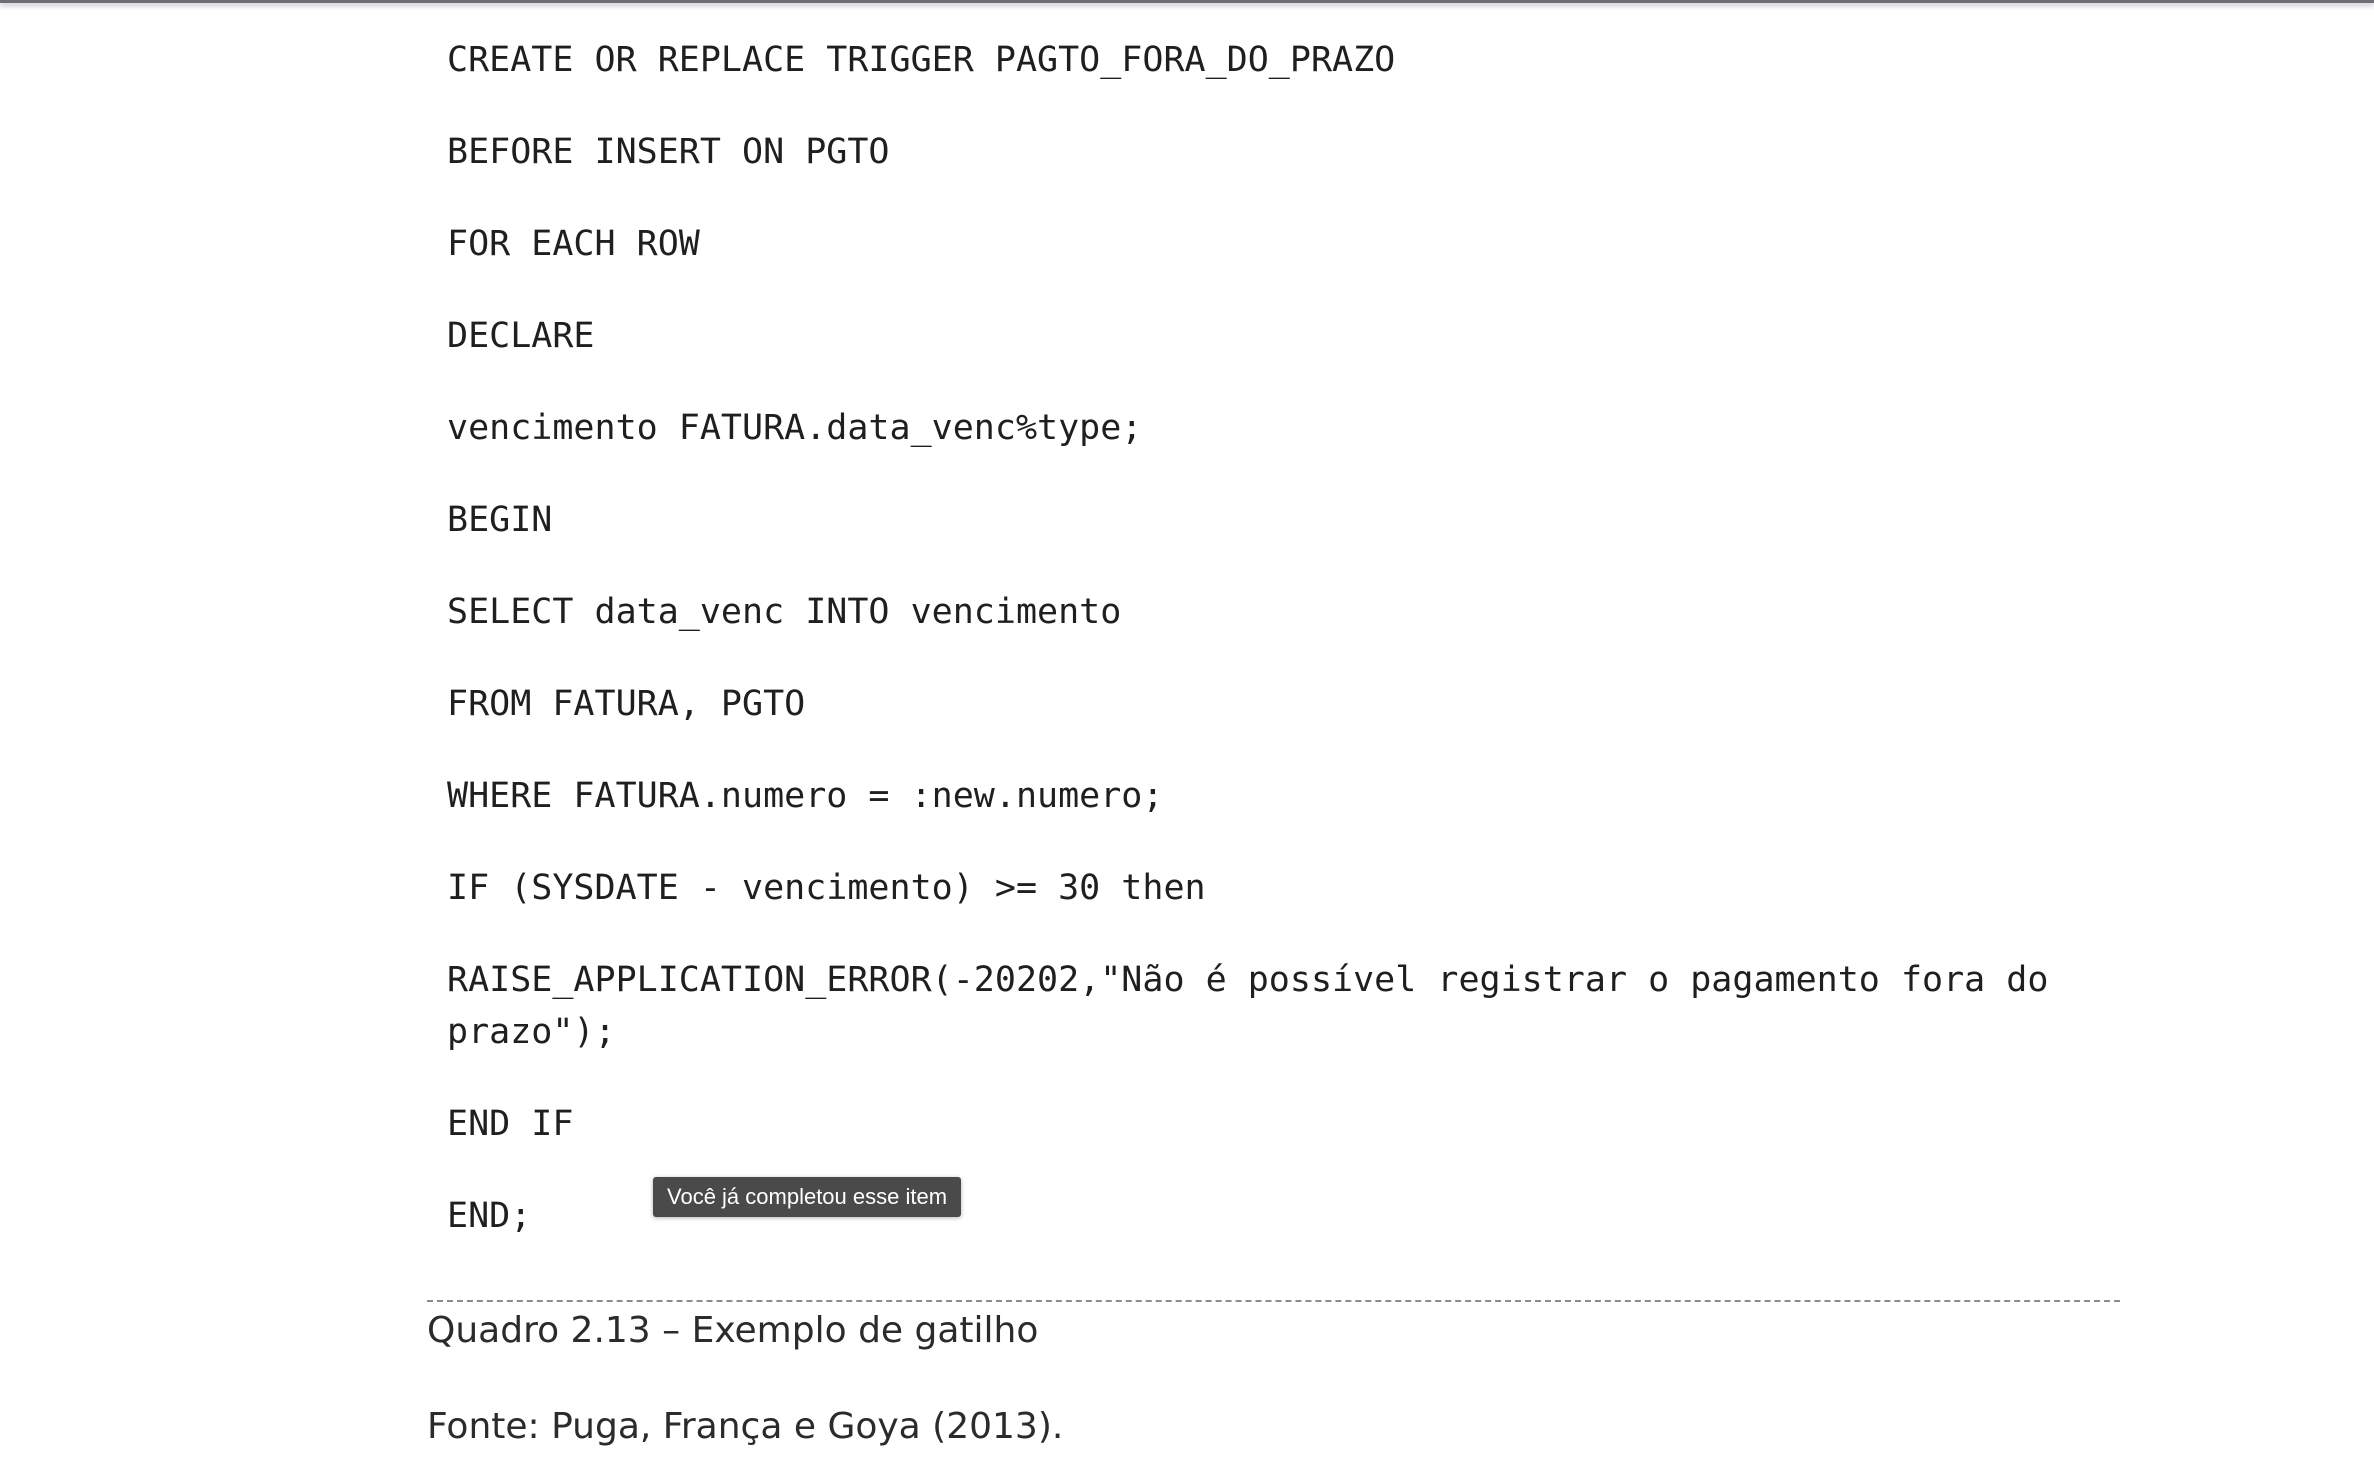 Image resolution: width=2374 pixels, height=1458 pixels. Describe the element at coordinates (807, 1197) in the screenshot. I see `completed-item-tooltip: Você já completou esse item` at that location.